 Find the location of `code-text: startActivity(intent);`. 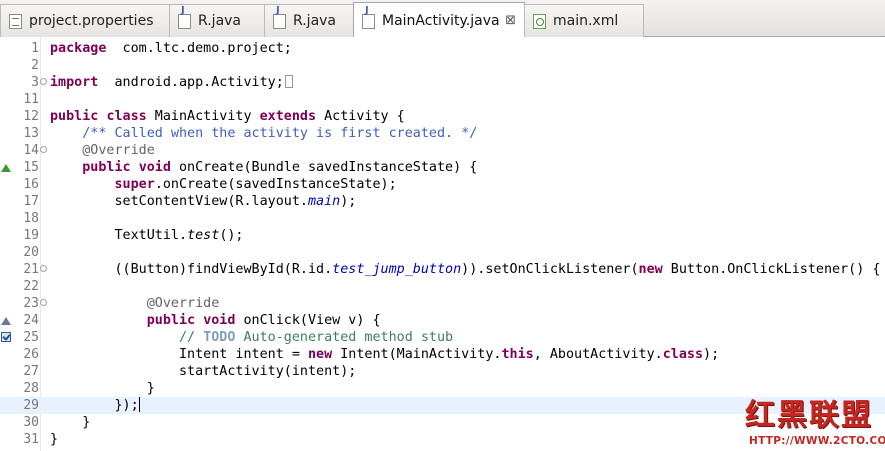

code-text: startActivity(intent); is located at coordinates (203, 371).